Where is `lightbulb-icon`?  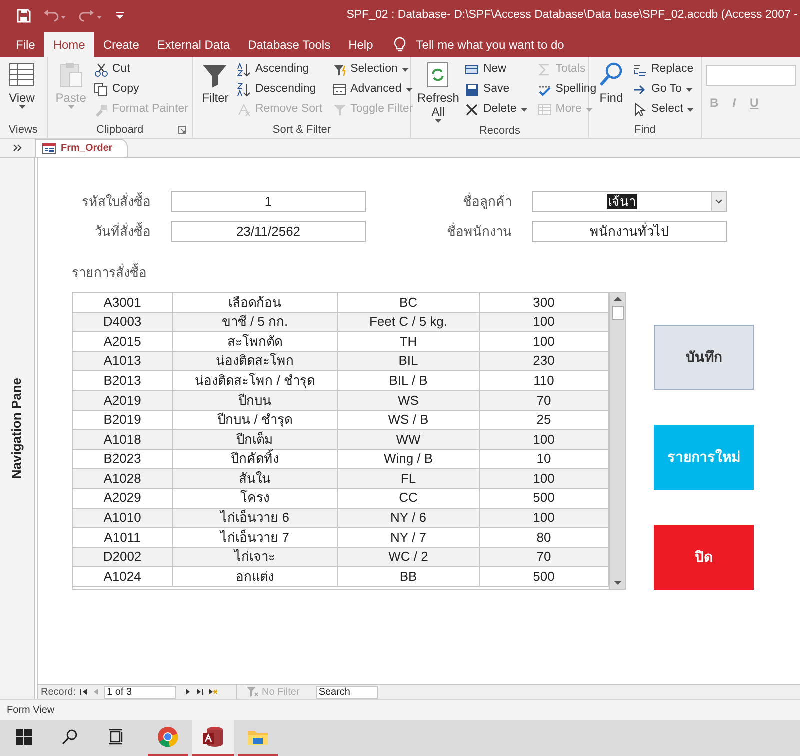 lightbulb-icon is located at coordinates (400, 45).